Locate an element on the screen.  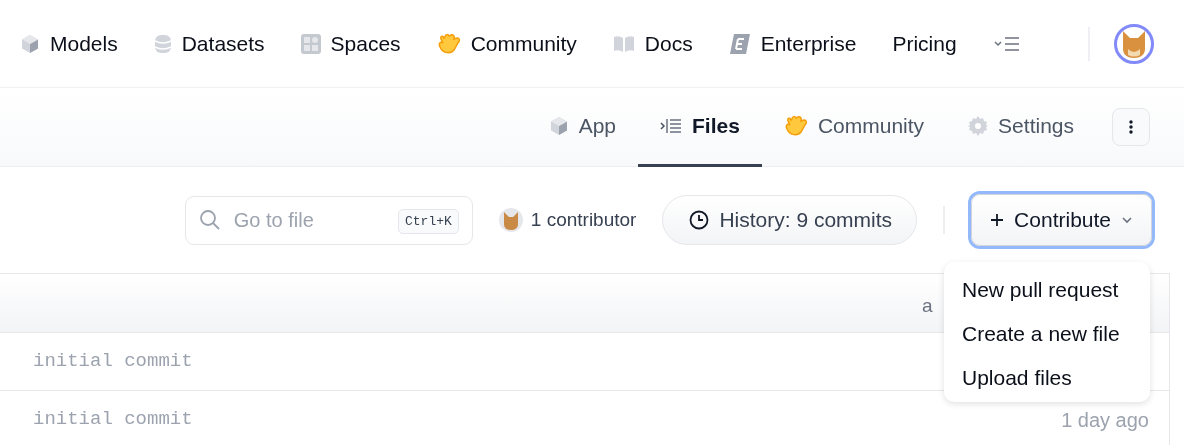
clock-icon is located at coordinates (699, 220).